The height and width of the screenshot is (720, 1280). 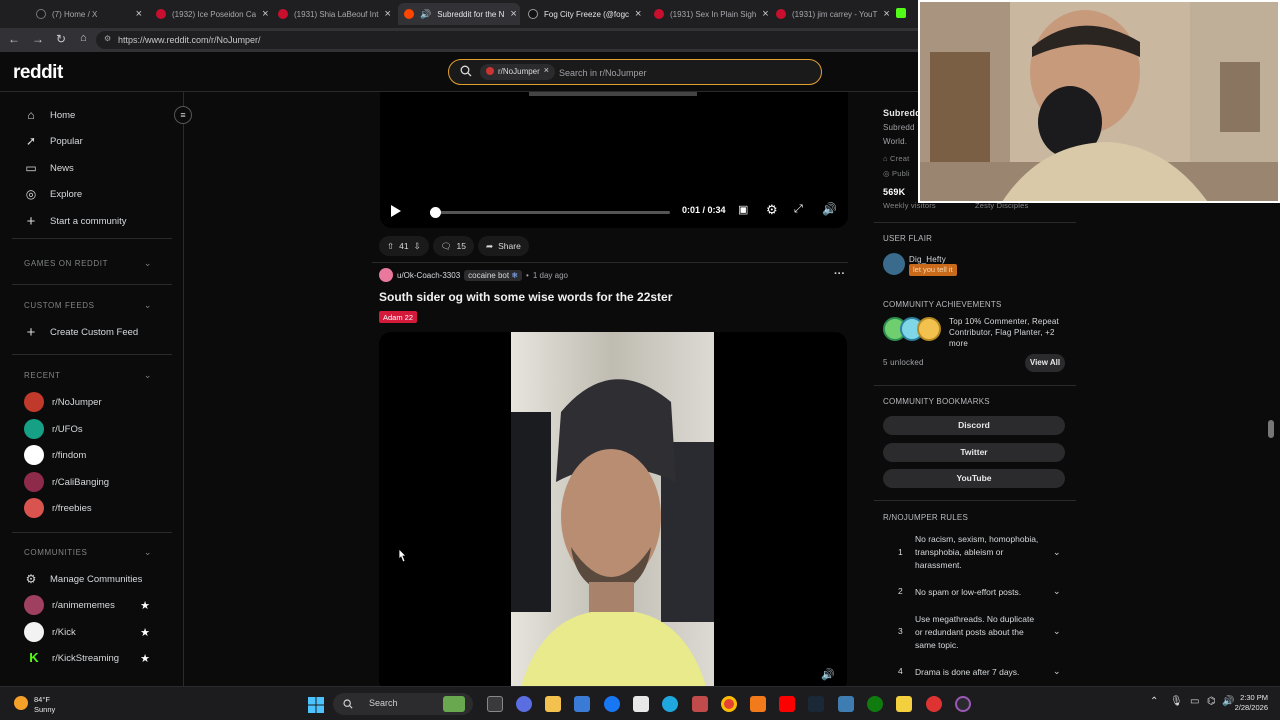 What do you see at coordinates (603, 73) in the screenshot?
I see `search-input: Search in r/NoJumper` at bounding box center [603, 73].